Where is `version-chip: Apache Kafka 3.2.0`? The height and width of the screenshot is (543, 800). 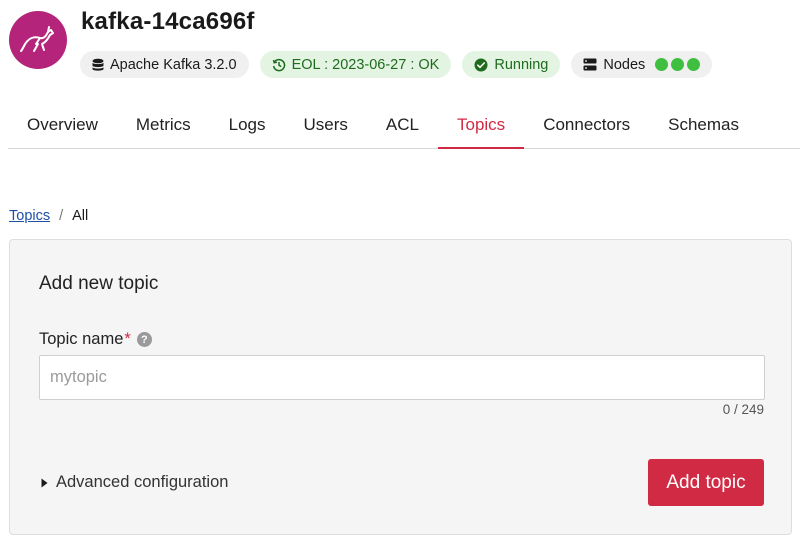 version-chip: Apache Kafka 3.2.0 is located at coordinates (164, 64).